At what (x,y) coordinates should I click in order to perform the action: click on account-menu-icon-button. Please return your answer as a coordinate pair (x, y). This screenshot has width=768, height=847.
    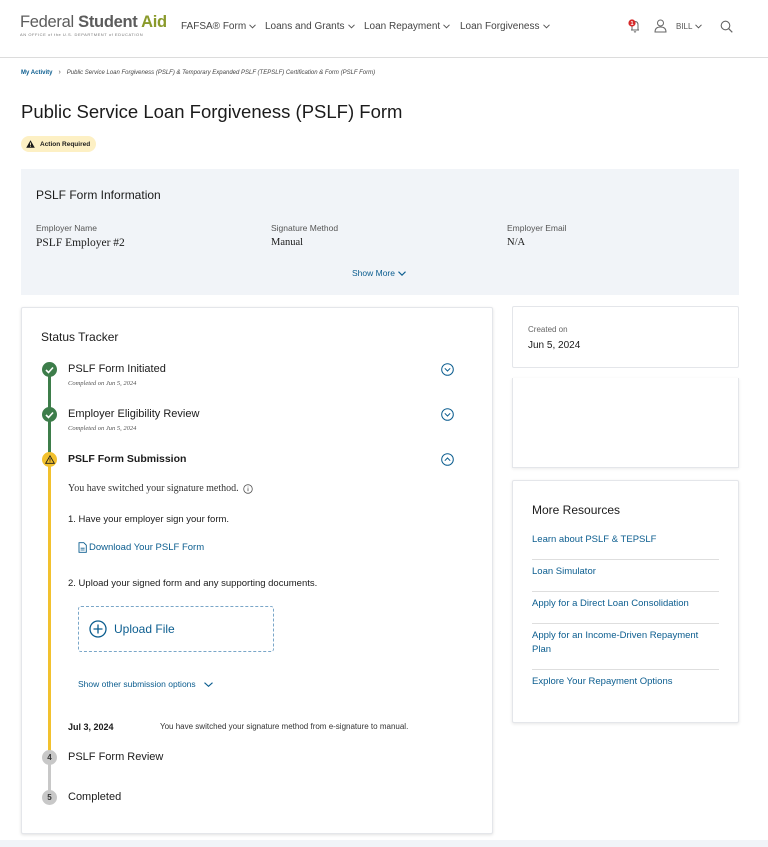
    Looking at the image, I should click on (660, 28).